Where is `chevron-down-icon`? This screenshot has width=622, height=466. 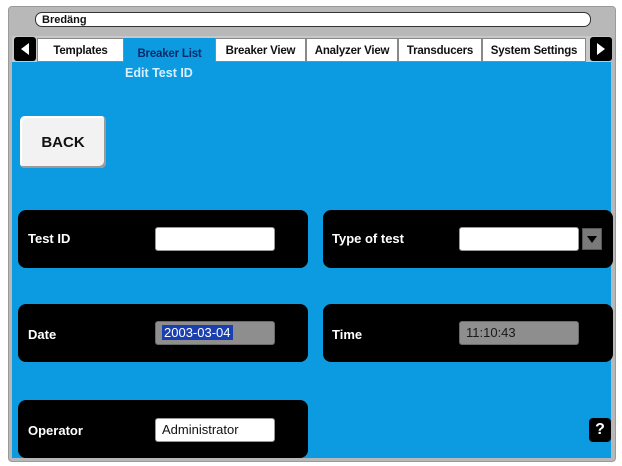 chevron-down-icon is located at coordinates (592, 239).